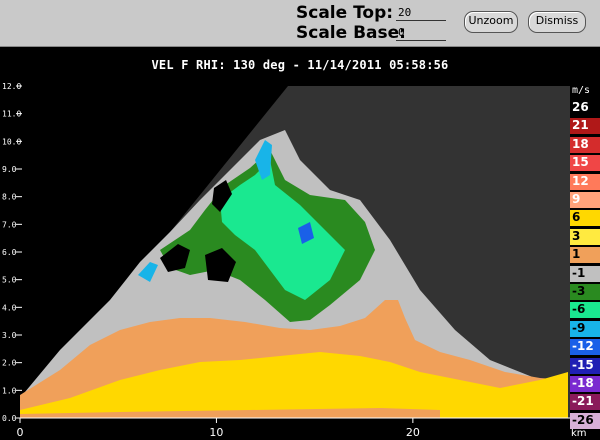  I want to click on y-tick-label: 12.0, so click(11, 86).